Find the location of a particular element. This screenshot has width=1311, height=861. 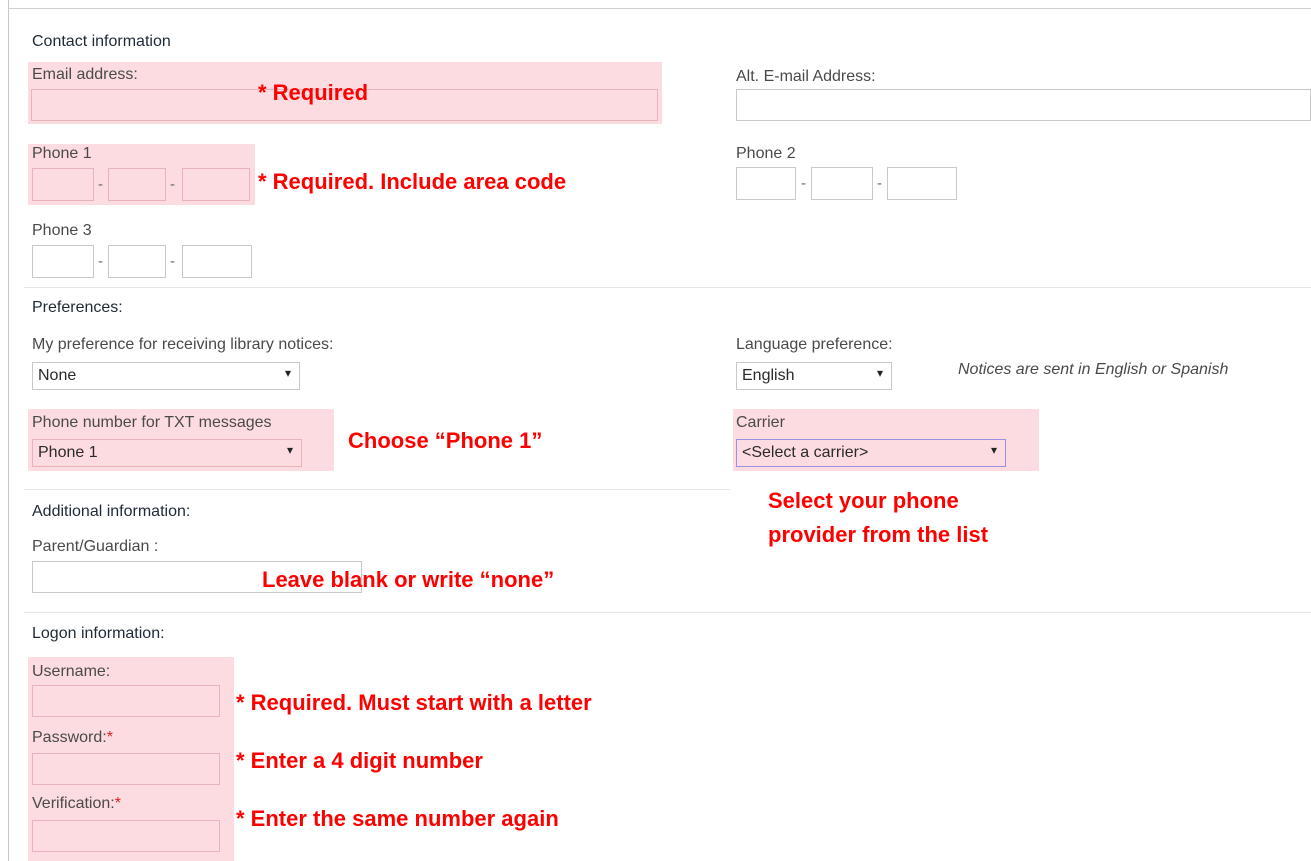

carrier-highlight: Carrier <Select a carrier> ▾ is located at coordinates (886, 440).